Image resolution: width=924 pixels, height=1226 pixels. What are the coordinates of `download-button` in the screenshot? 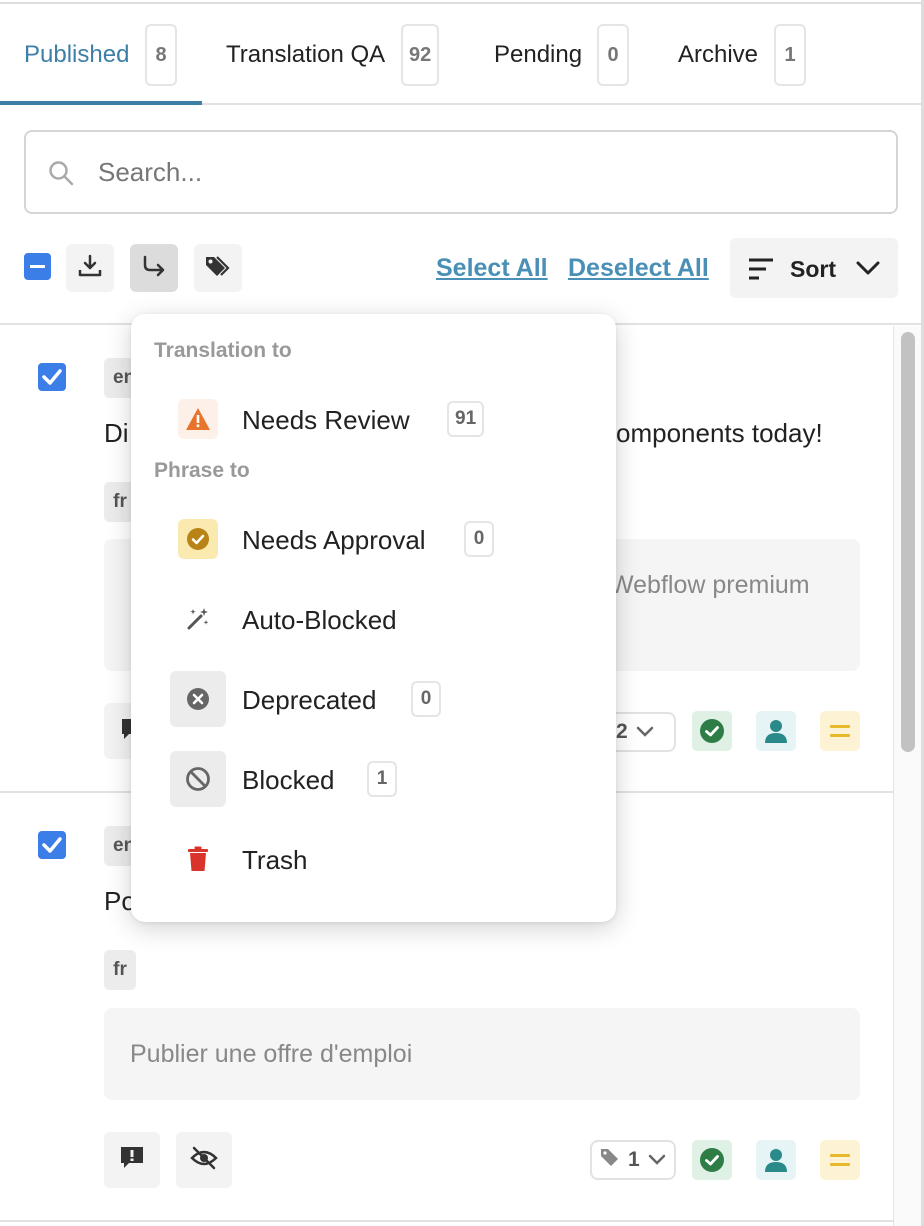 It's located at (90, 268).